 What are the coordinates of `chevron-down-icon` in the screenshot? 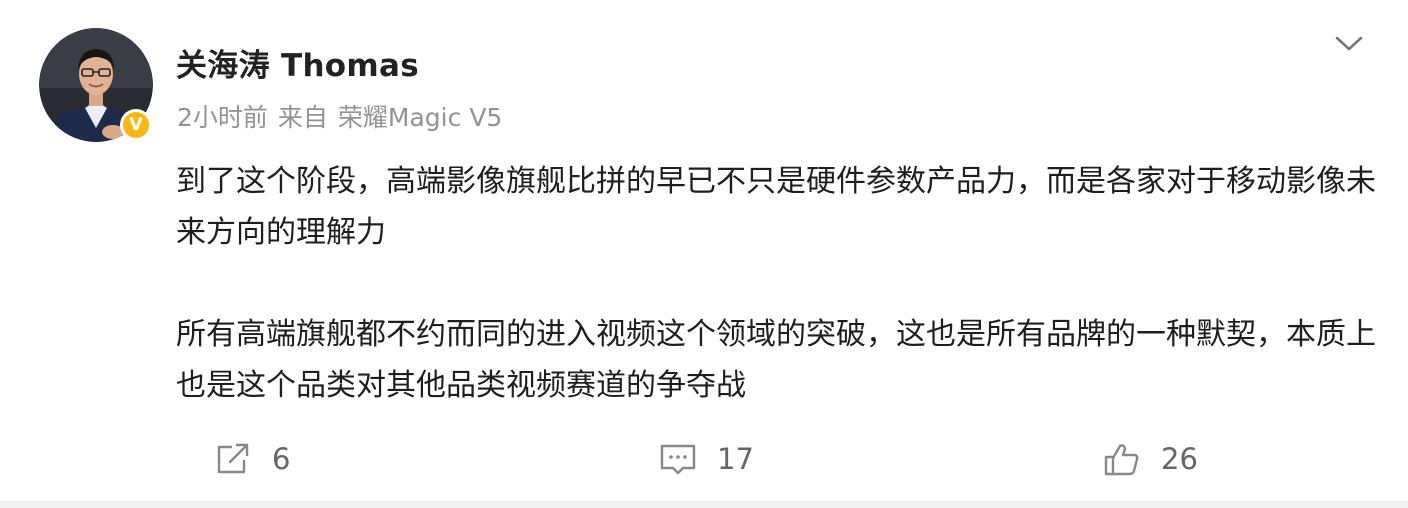 It's located at (1349, 43).